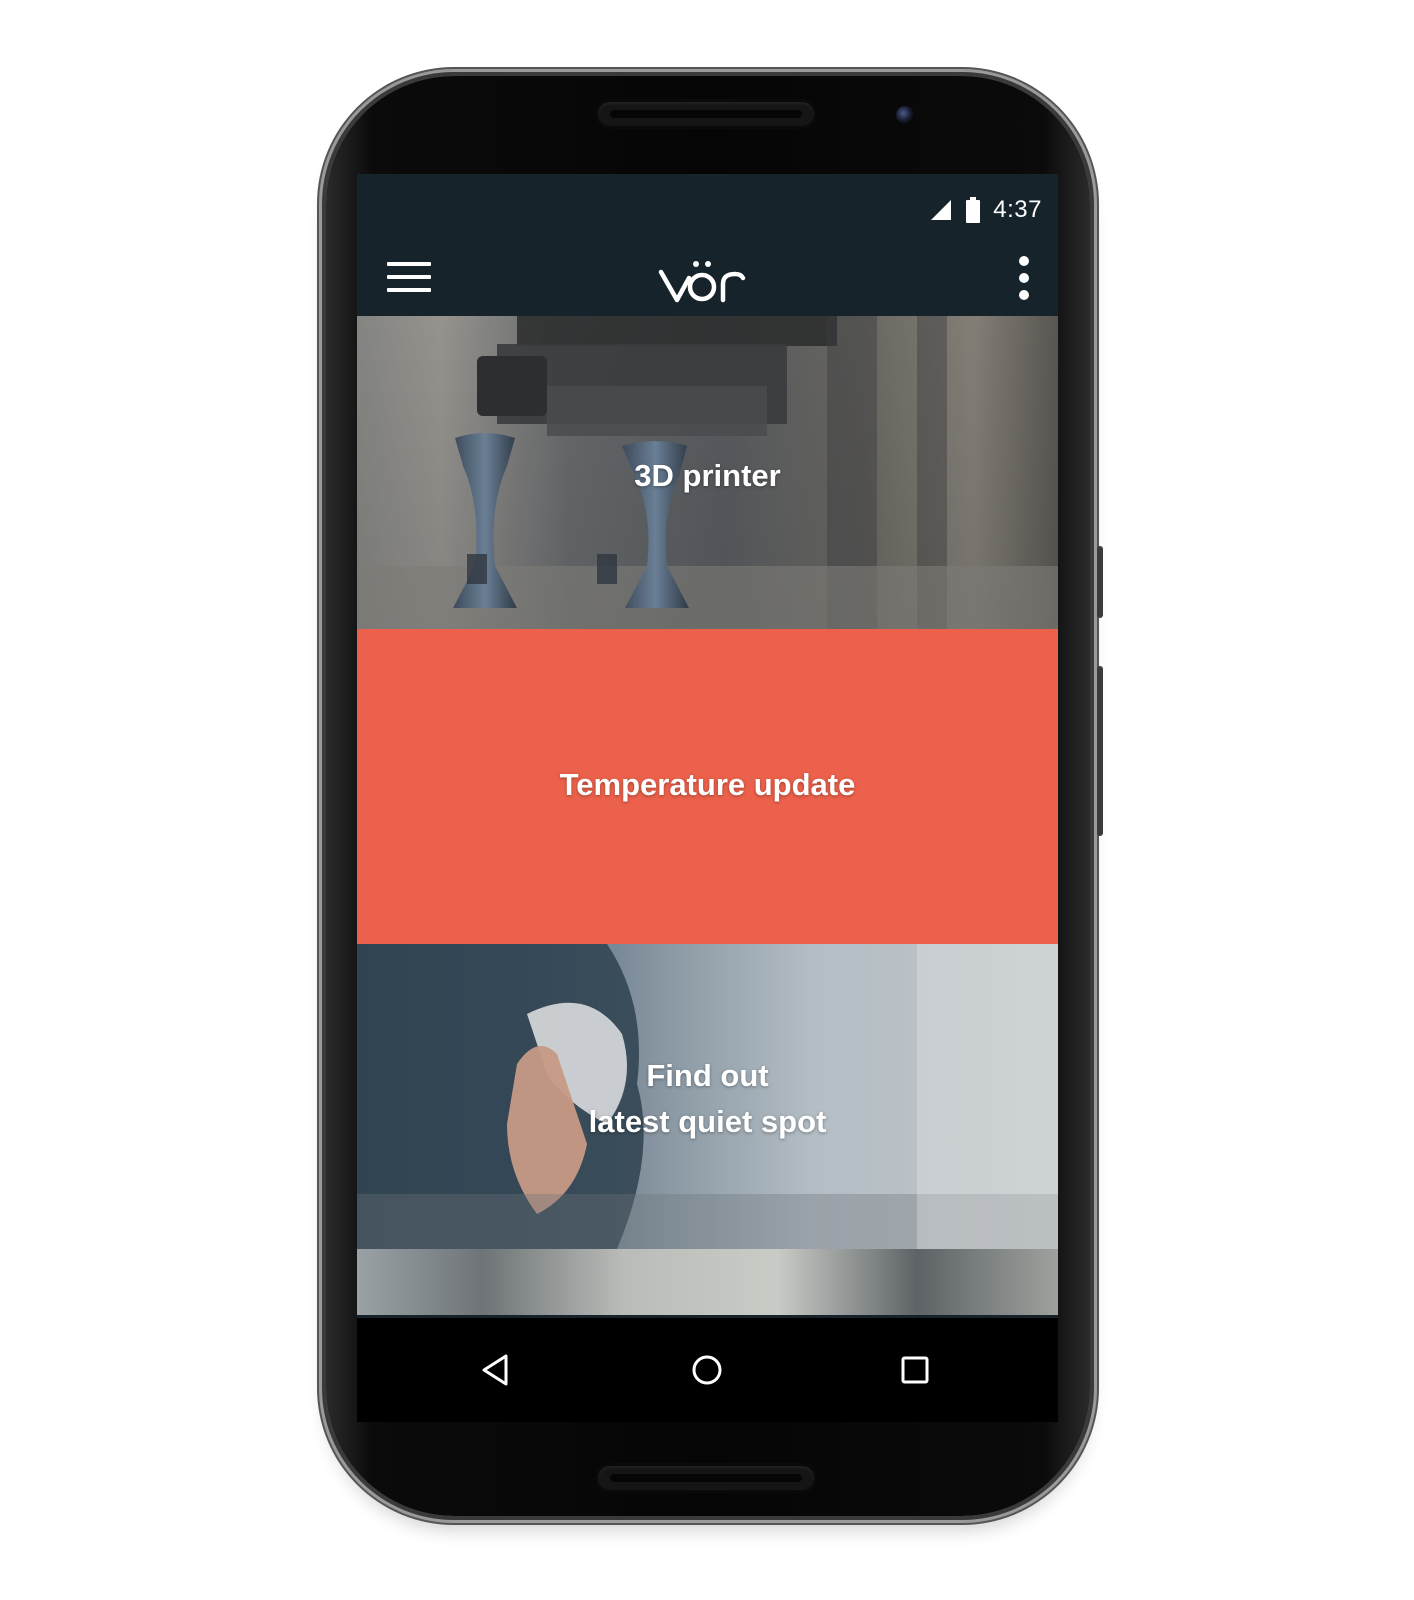 This screenshot has height=1600, width=1414. What do you see at coordinates (941, 210) in the screenshot?
I see `signal-icon` at bounding box center [941, 210].